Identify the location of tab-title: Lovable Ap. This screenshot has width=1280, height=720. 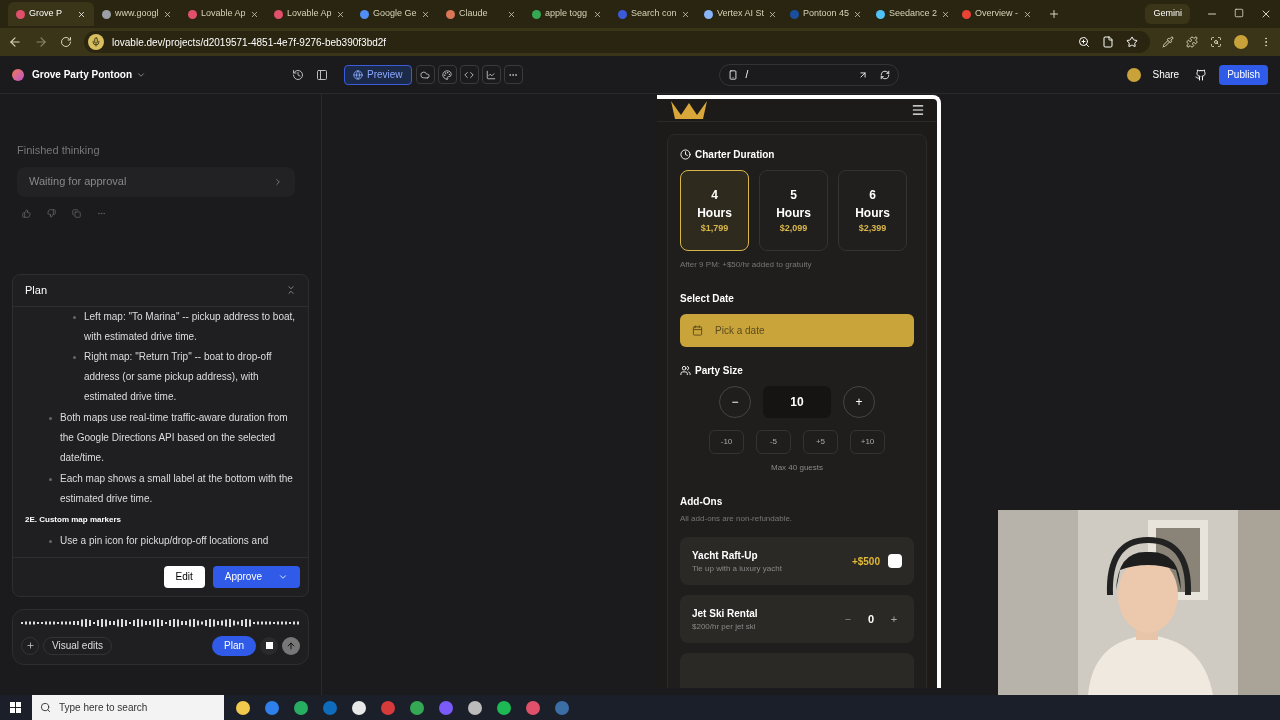
(223, 14).